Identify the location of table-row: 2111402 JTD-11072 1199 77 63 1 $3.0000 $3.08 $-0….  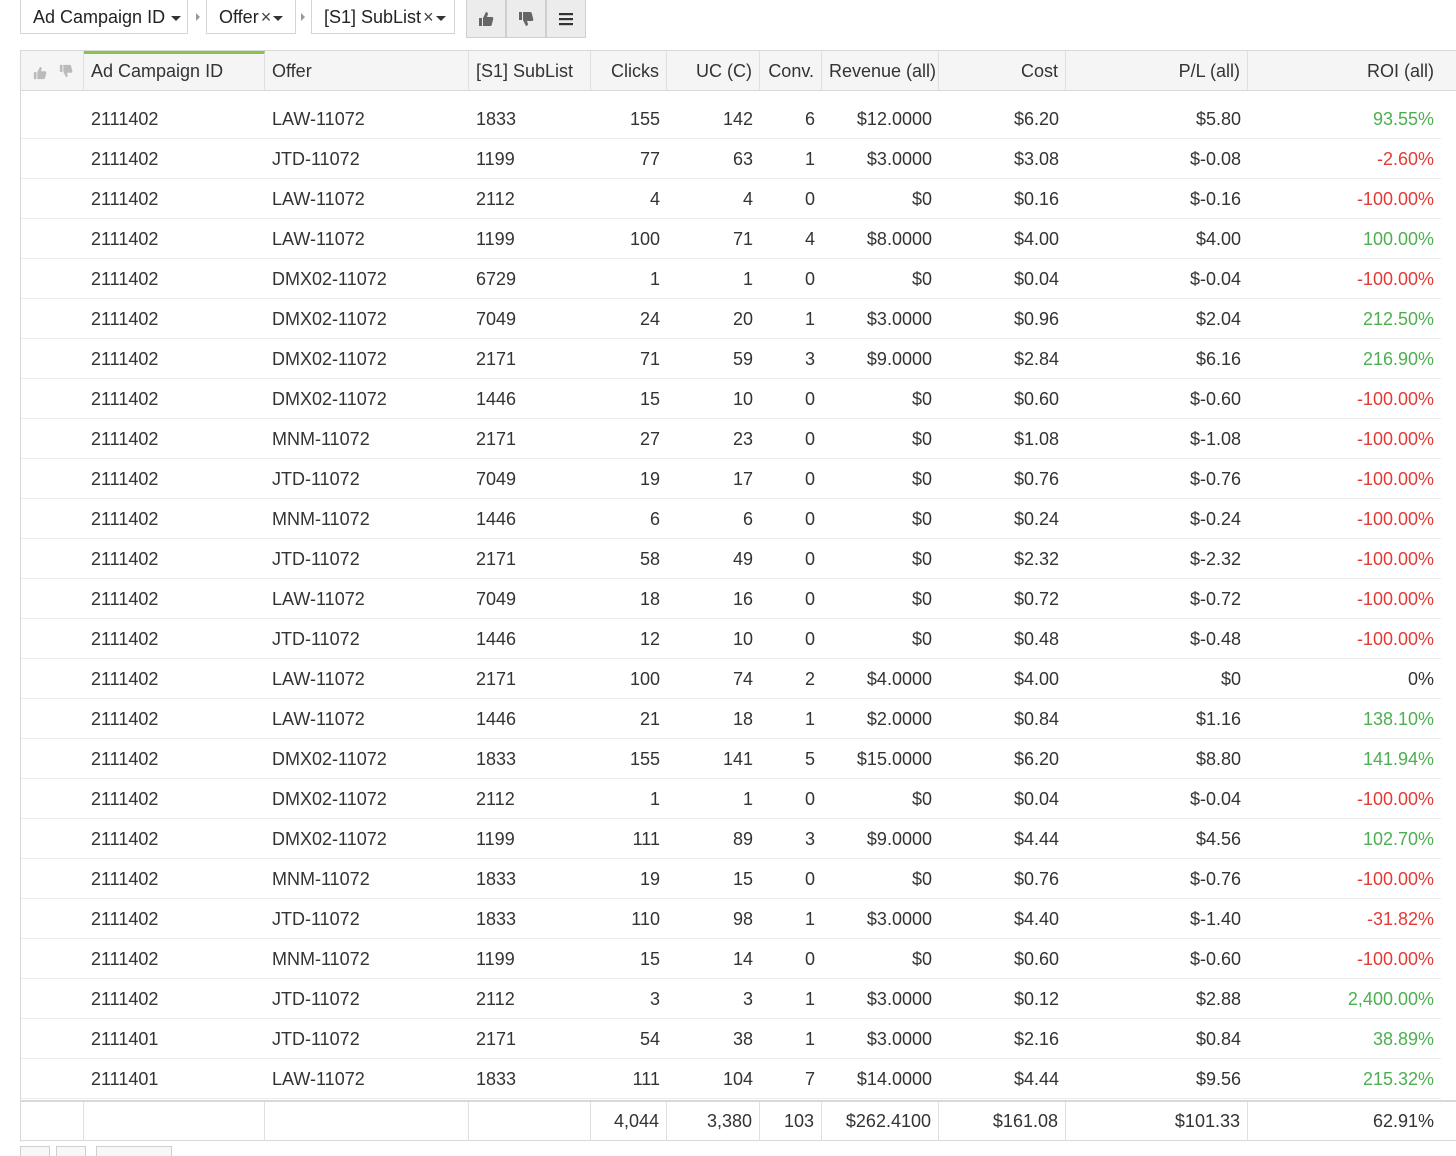
(731, 159).